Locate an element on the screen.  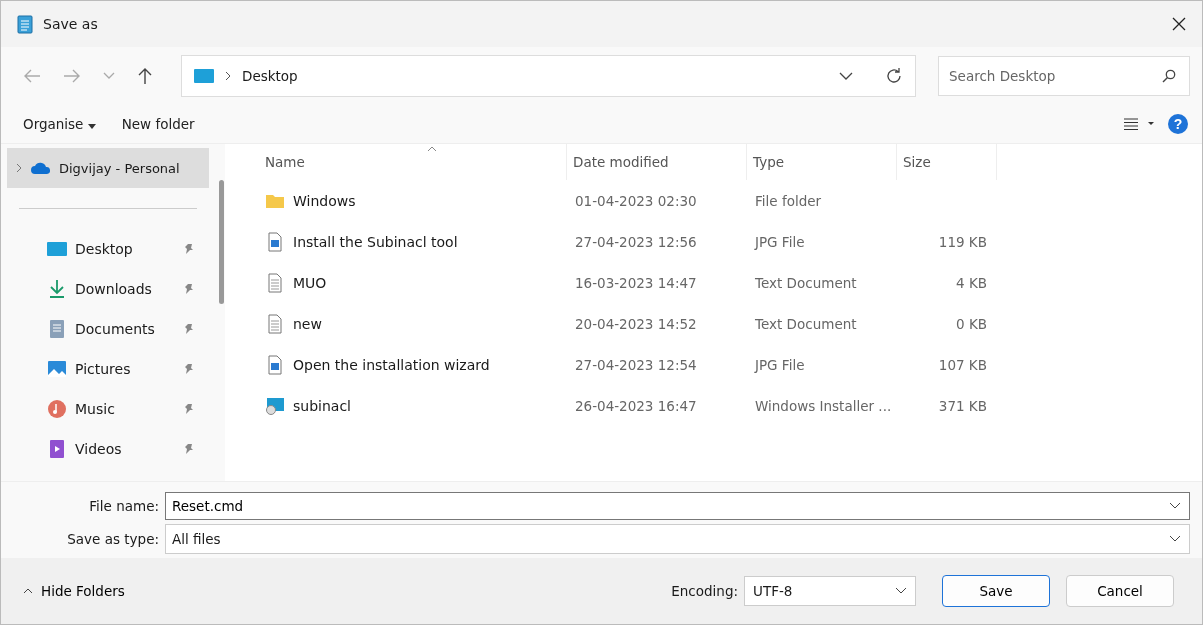
sidebar-item: Digvijay - Personal is located at coordinates (108, 168).